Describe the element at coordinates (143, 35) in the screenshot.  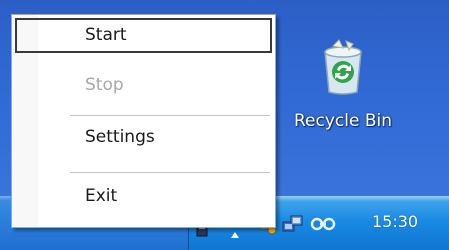
I see `menu-item-start: Start` at that location.